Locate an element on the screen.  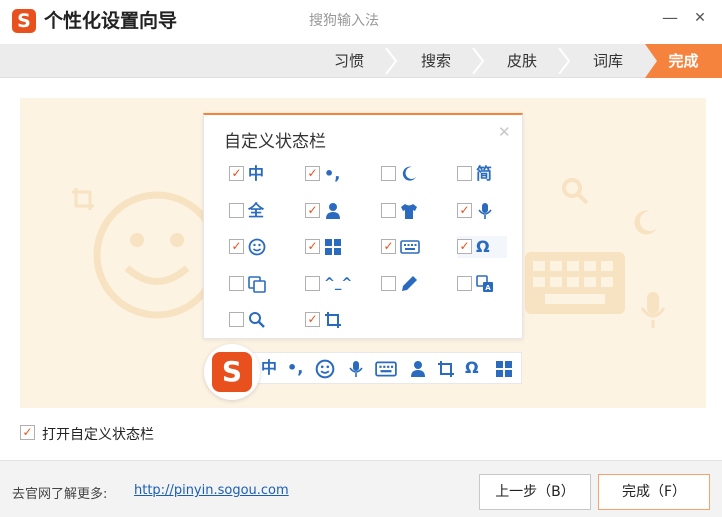
step-habit: 习惯 is located at coordinates (348, 61).